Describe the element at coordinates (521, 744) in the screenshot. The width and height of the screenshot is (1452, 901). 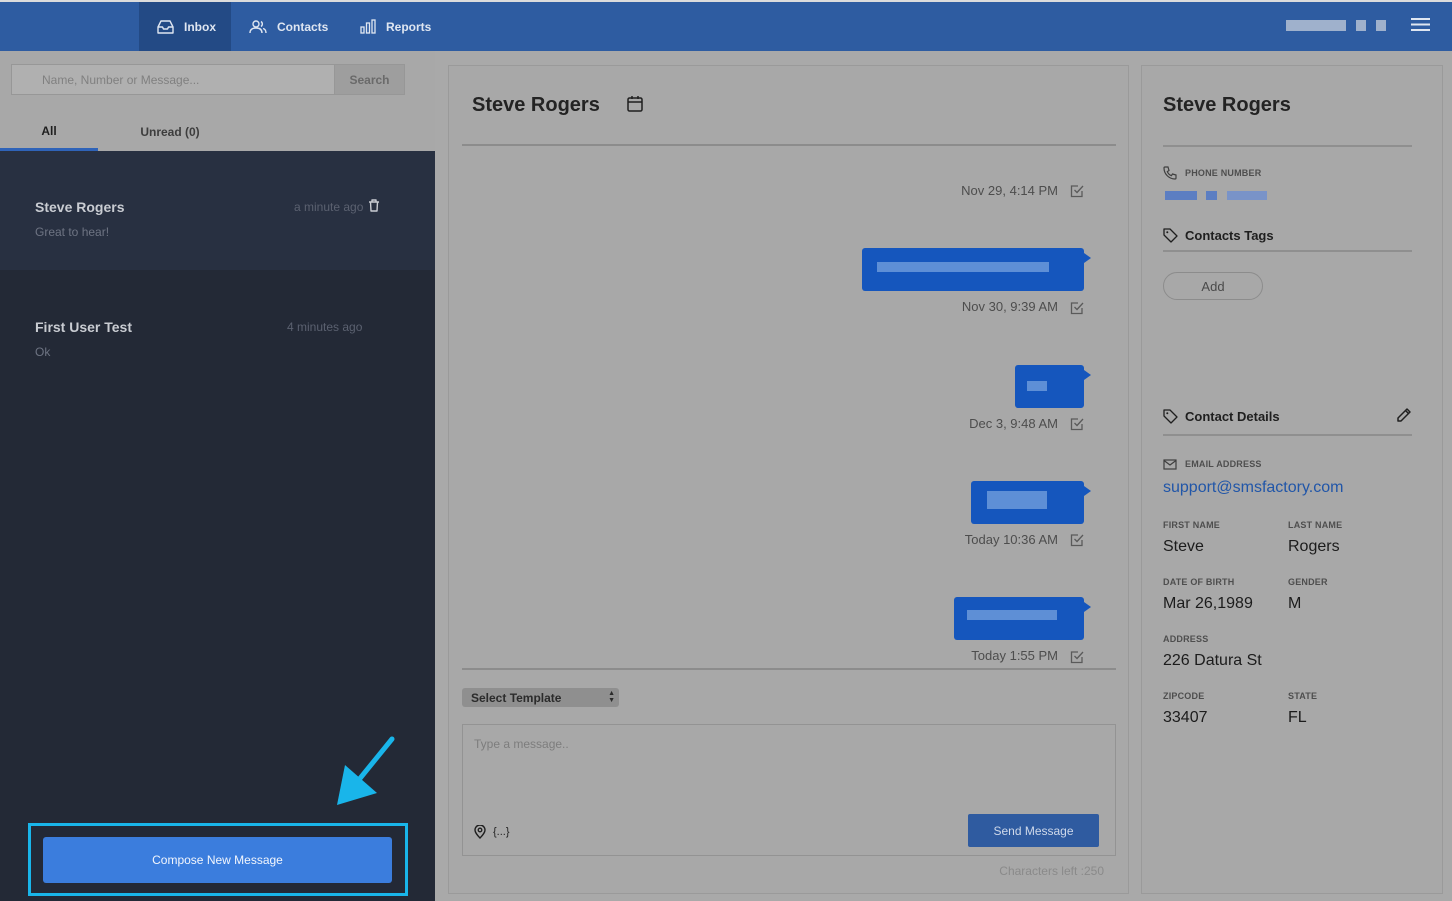
I see `message-input: Type a message..` at that location.